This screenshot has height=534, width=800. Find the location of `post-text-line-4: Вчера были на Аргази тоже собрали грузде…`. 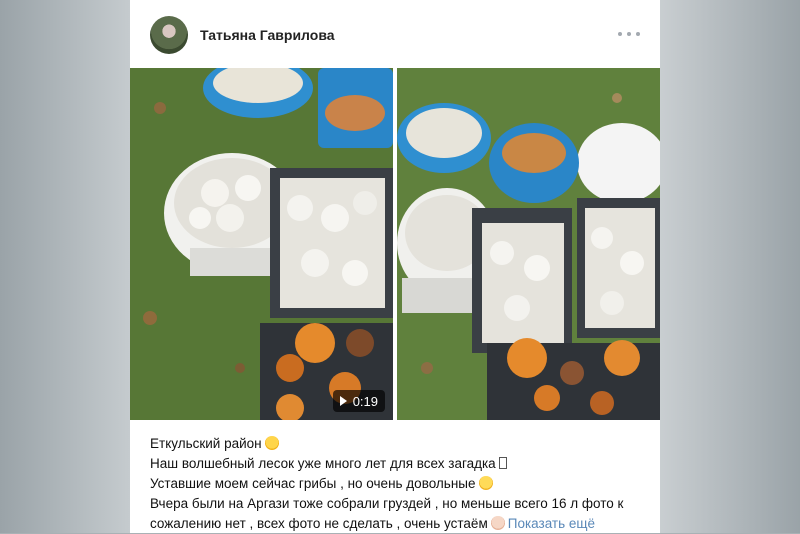

post-text-line-4: Вчера были на Аргази тоже собрали грузде… is located at coordinates (387, 503).